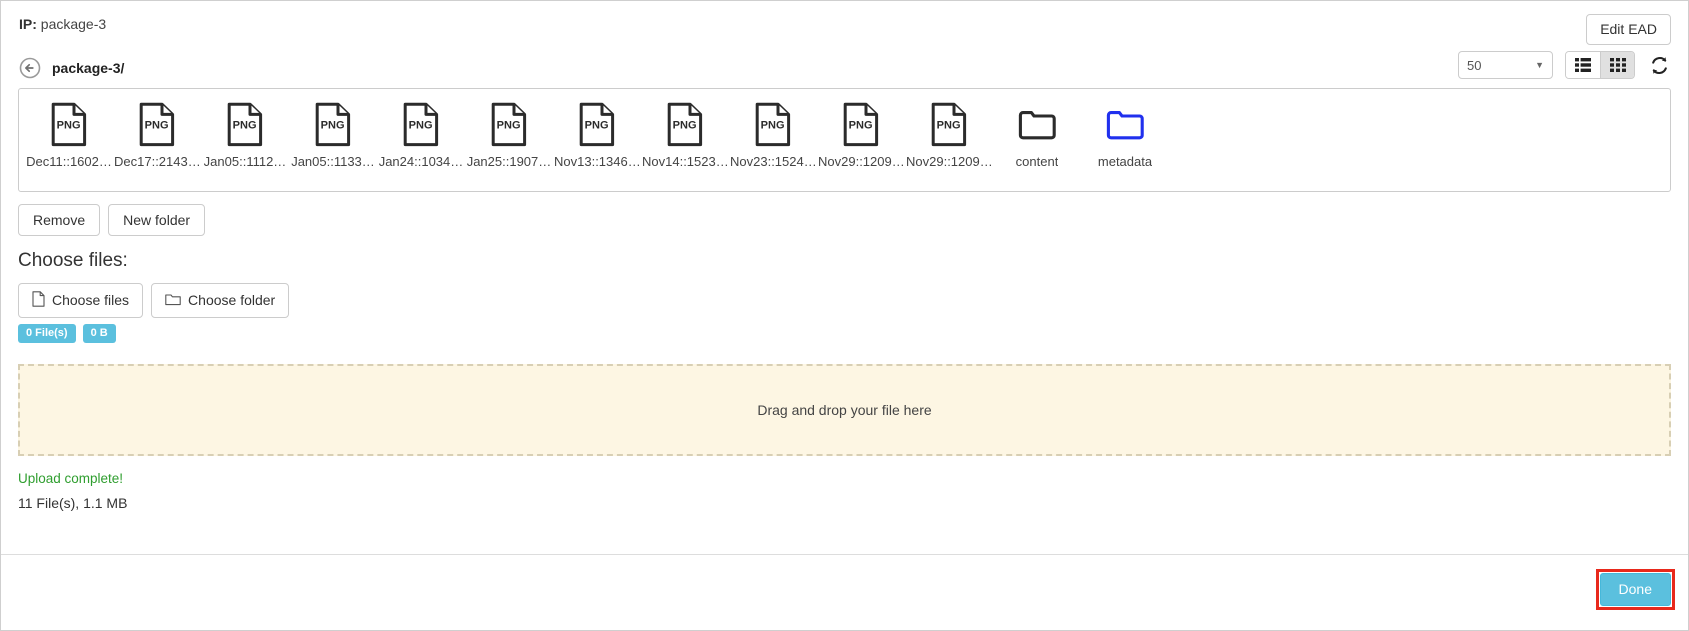  What do you see at coordinates (1125, 161) in the screenshot?
I see `file-tile-label: metadata` at bounding box center [1125, 161].